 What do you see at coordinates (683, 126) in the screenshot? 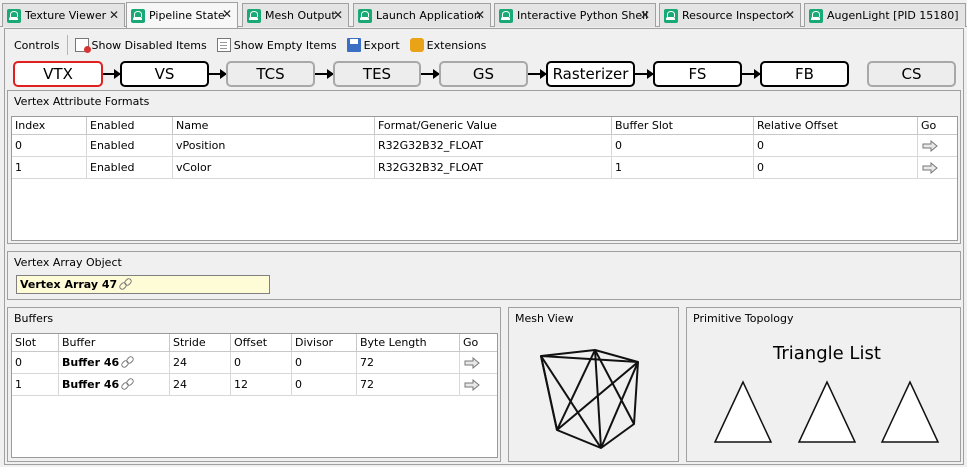
I see `column-header: Buffer Slot` at bounding box center [683, 126].